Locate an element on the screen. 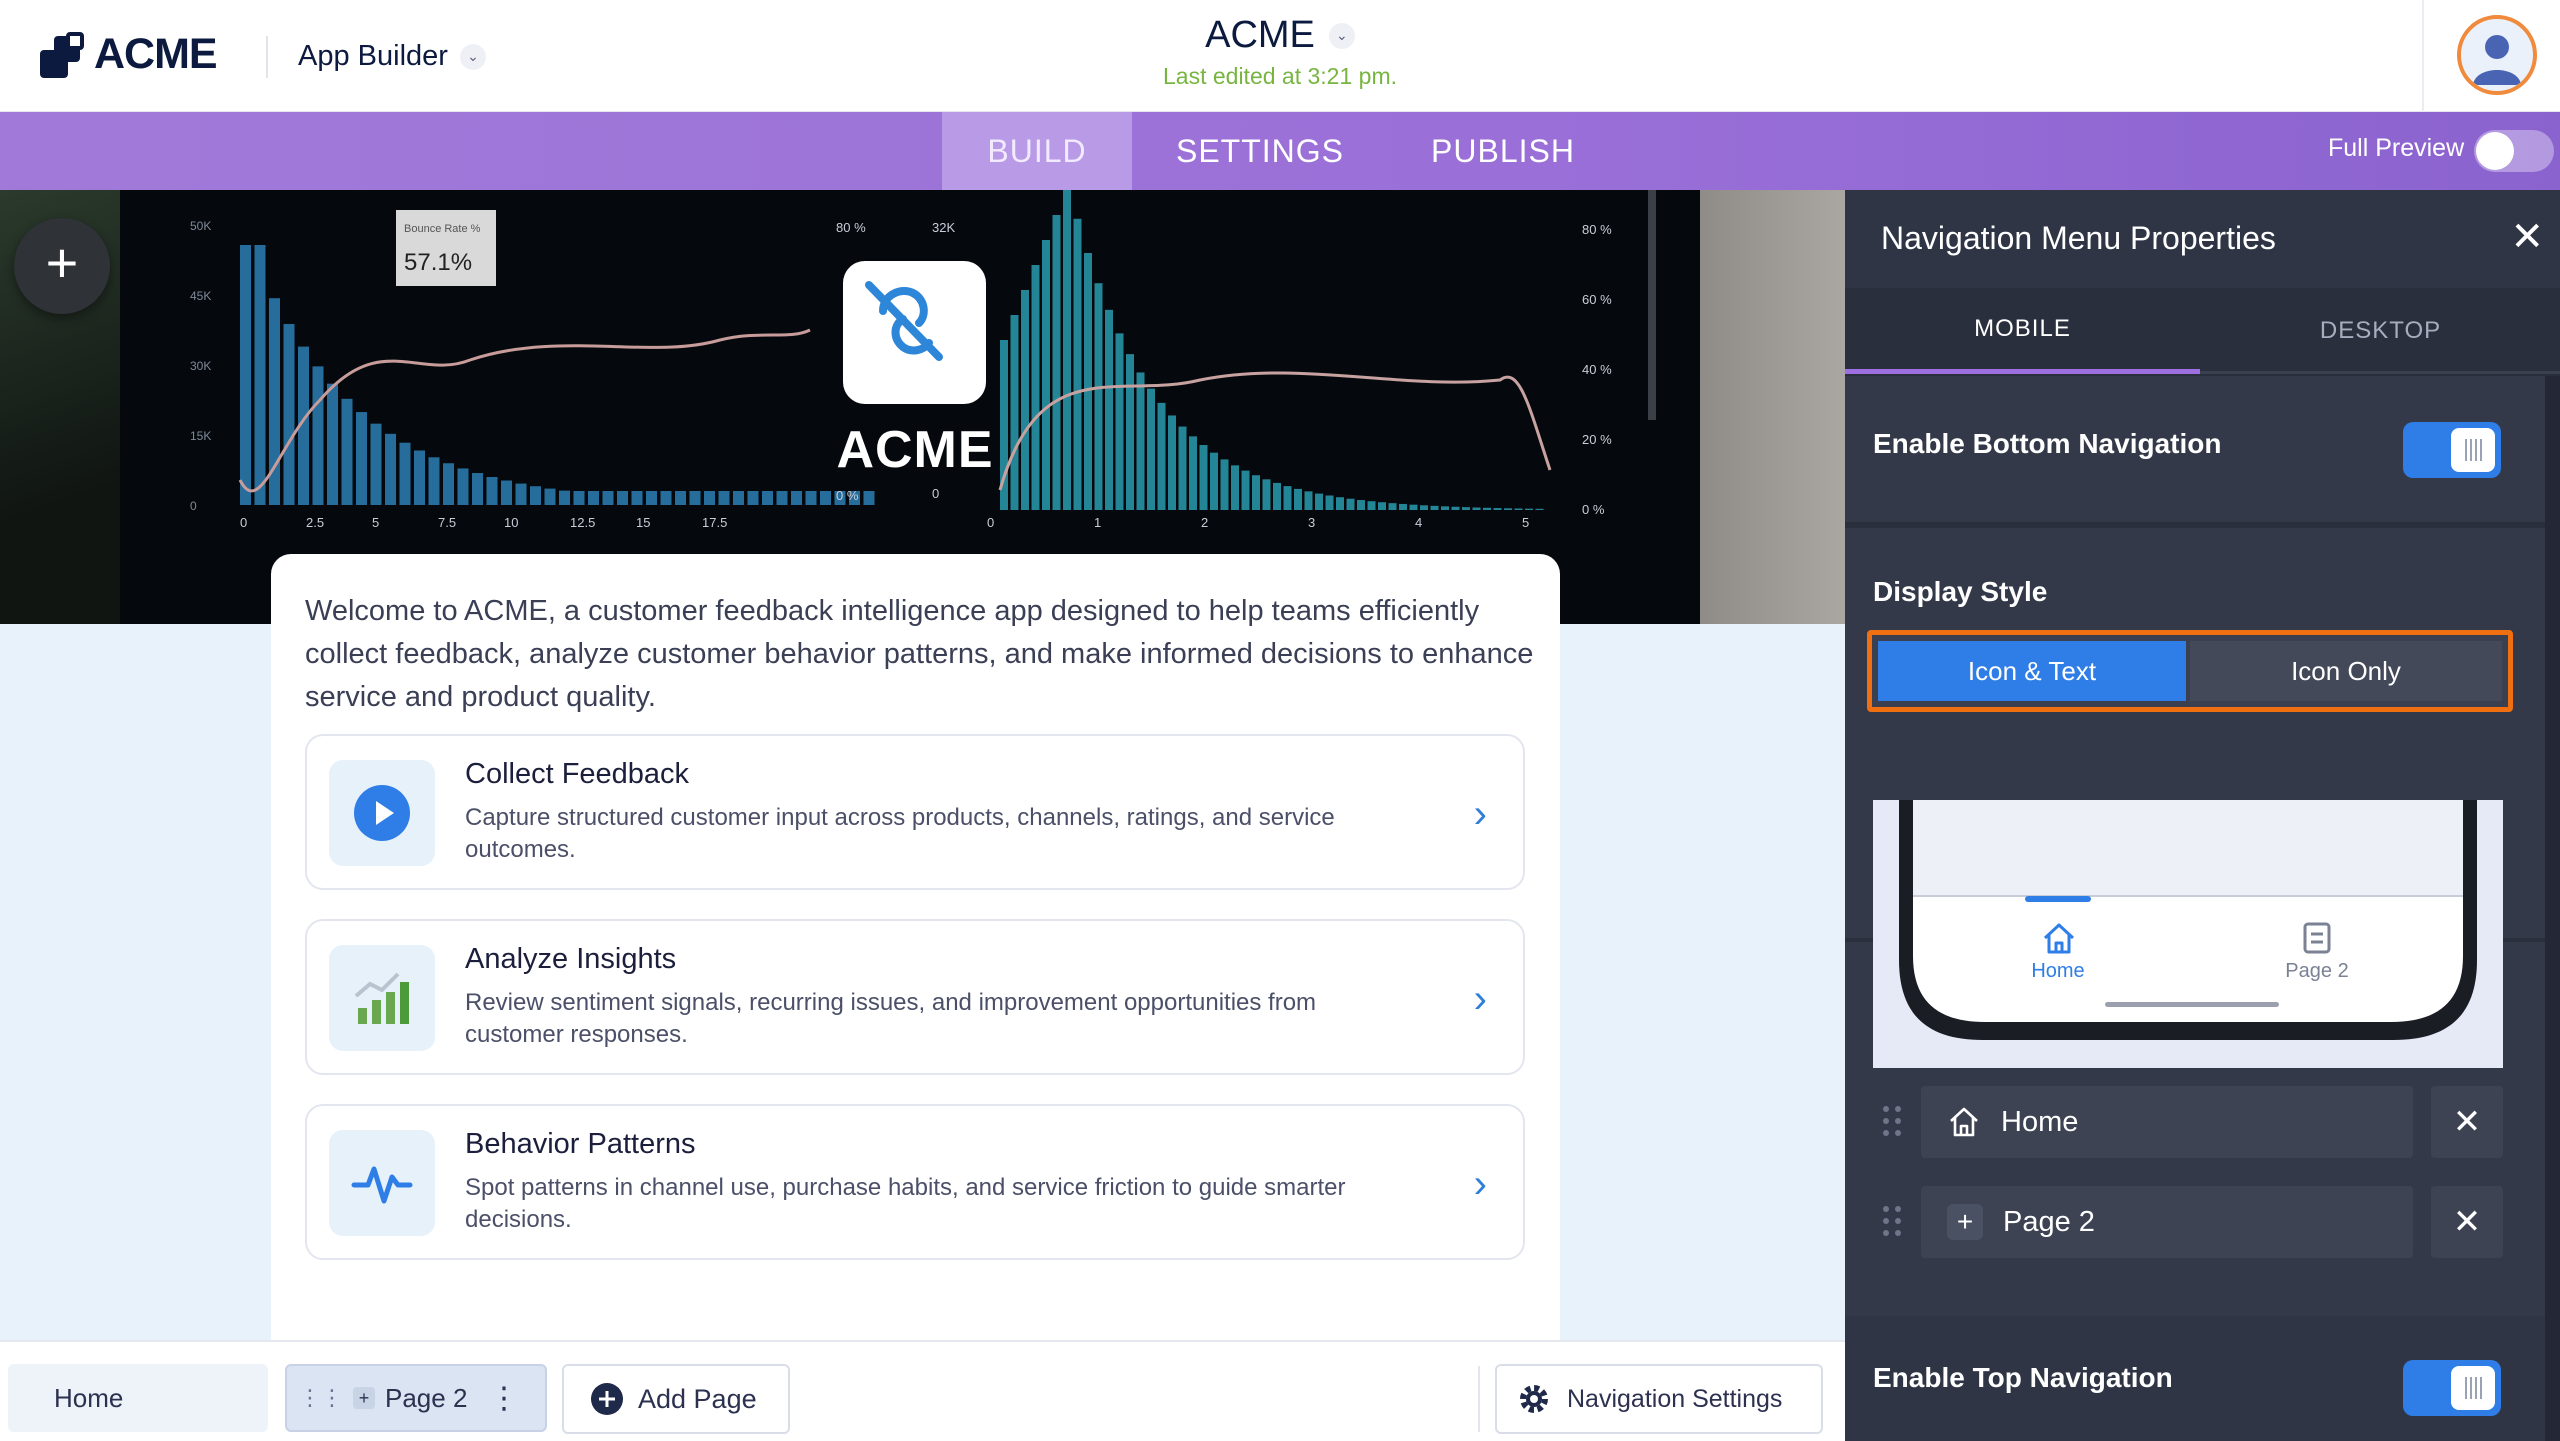 Image resolution: width=2560 pixels, height=1441 pixels. tab-publish: PUBLISH is located at coordinates (1503, 151).